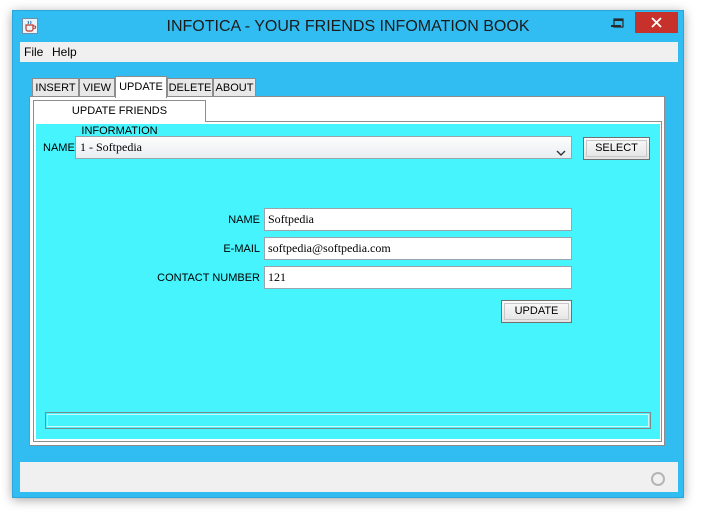 The image size is (705, 519). What do you see at coordinates (418, 277) in the screenshot?
I see `contact-number-input: 121` at bounding box center [418, 277].